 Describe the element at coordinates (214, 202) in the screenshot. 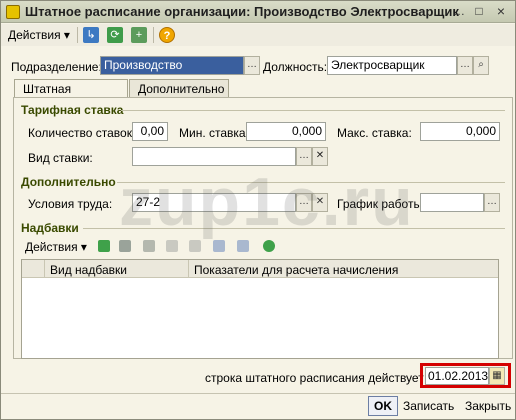

I see `conditions-field: 27-2` at that location.